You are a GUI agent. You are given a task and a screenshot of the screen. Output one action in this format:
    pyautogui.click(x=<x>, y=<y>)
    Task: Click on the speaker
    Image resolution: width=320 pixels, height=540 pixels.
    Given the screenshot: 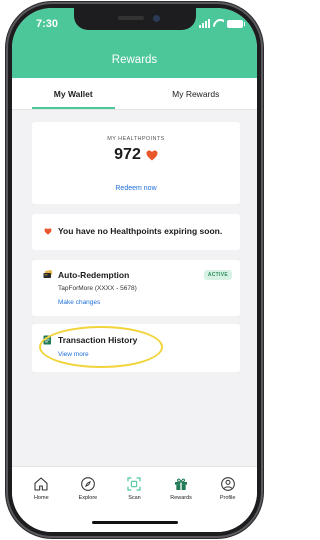 What is the action you would take?
    pyautogui.click(x=130, y=18)
    